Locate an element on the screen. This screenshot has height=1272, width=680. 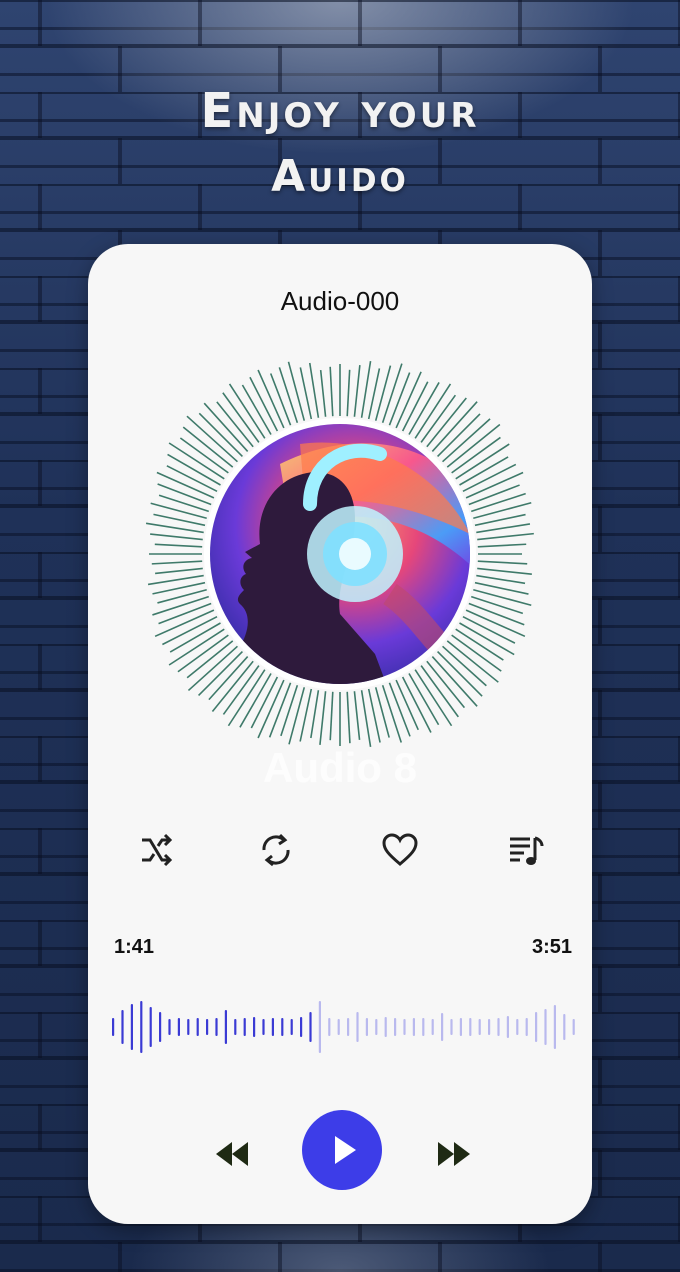
rewind-icon is located at coordinates (232, 1154).